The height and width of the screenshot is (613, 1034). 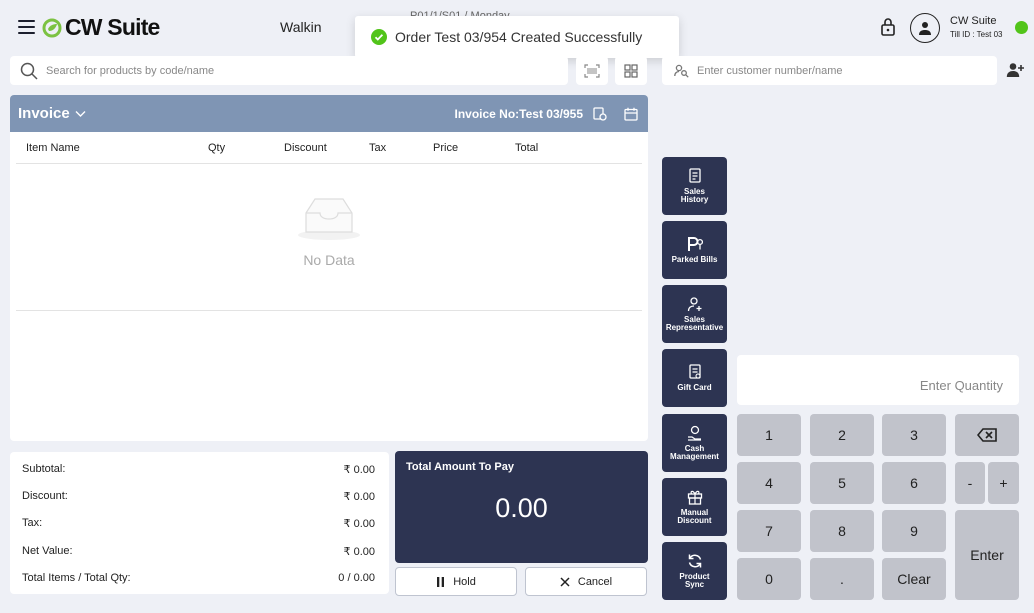 I want to click on cancel-button: Cancel, so click(x=586, y=581).